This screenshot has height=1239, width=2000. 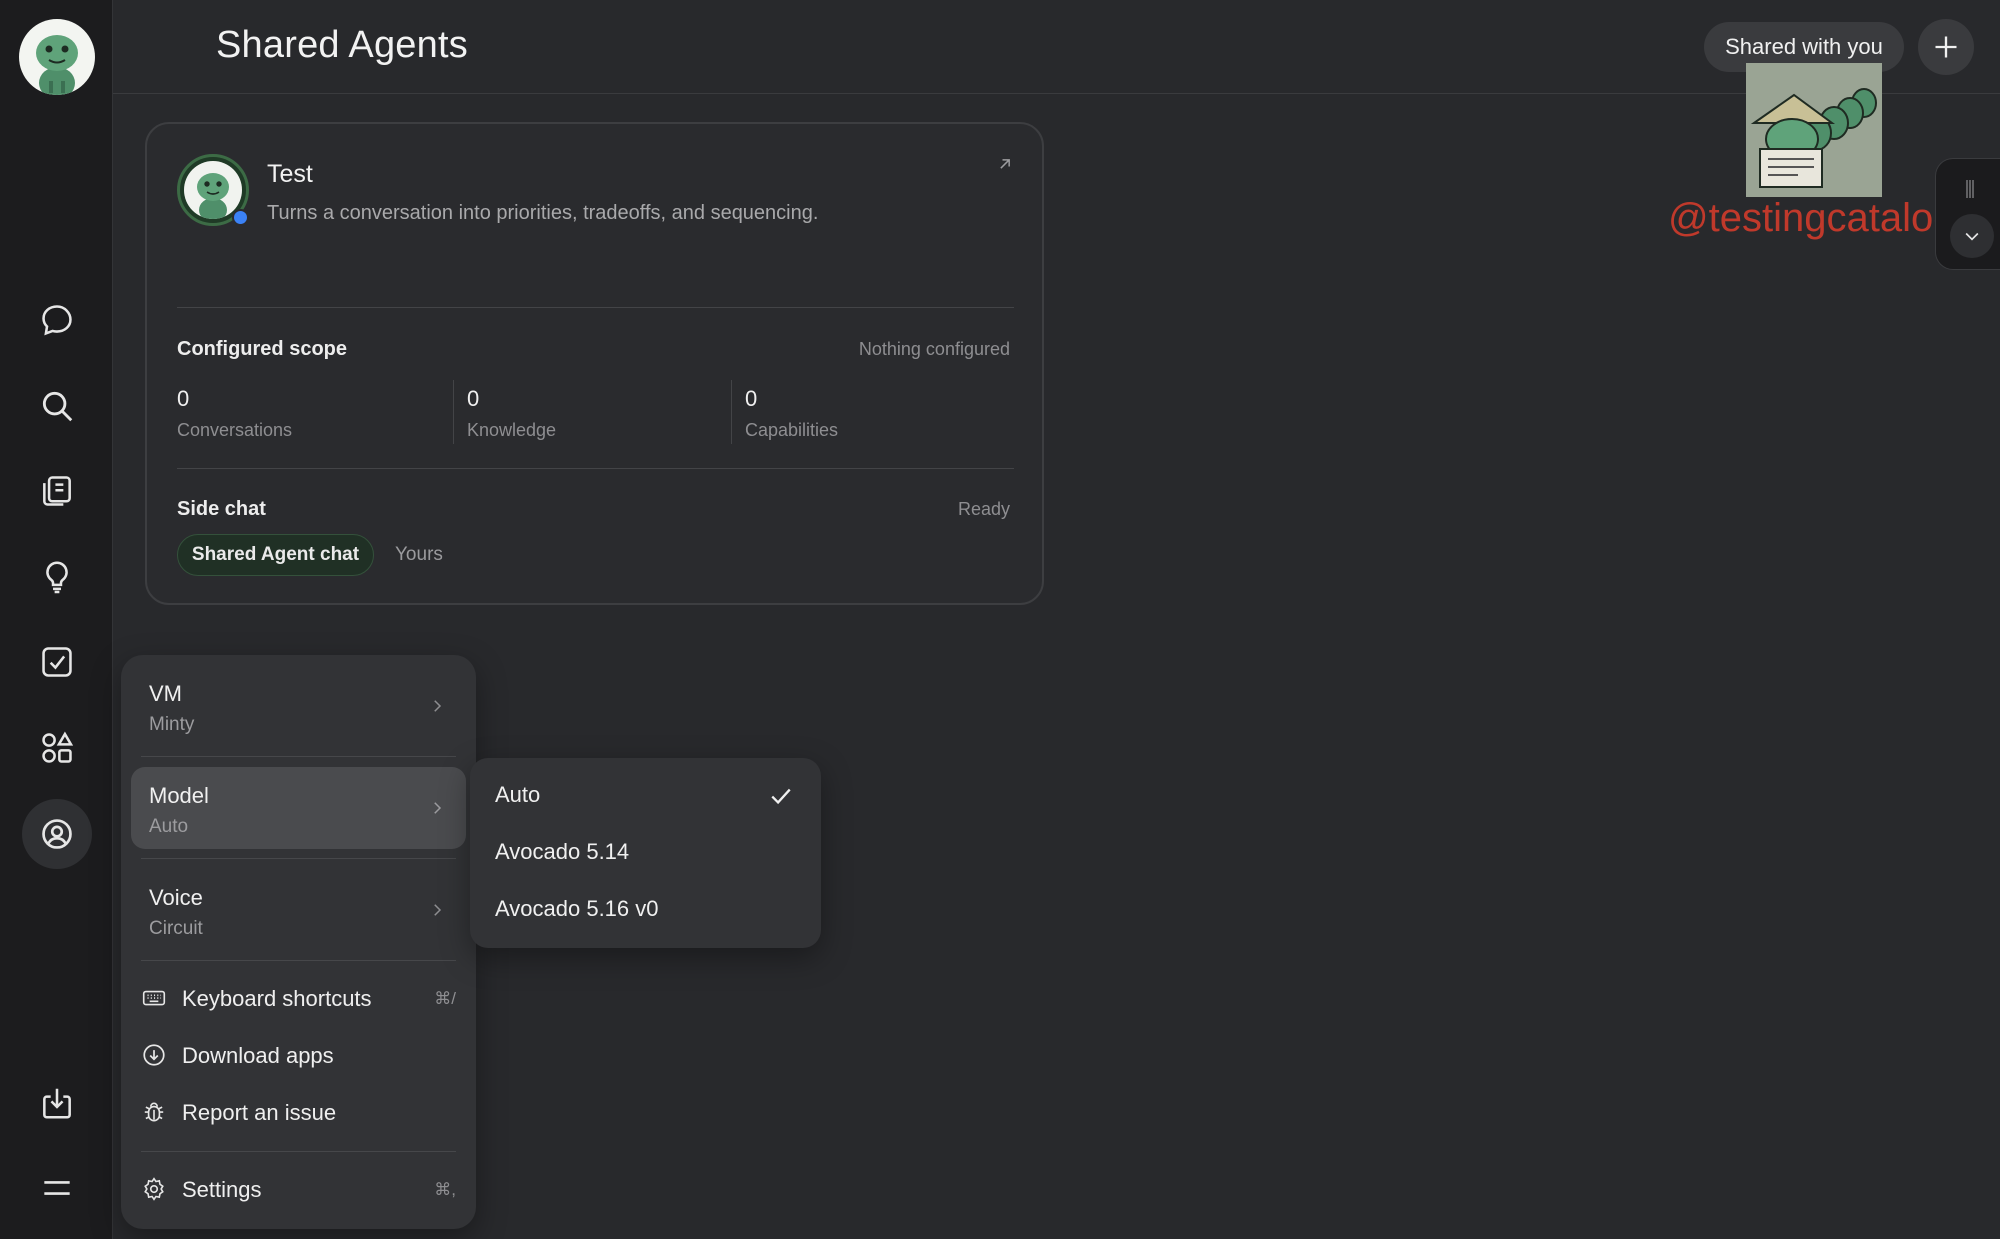 I want to click on model-option-avocado-5-16-v0: Avocado 5.16 v0, so click(x=577, y=909).